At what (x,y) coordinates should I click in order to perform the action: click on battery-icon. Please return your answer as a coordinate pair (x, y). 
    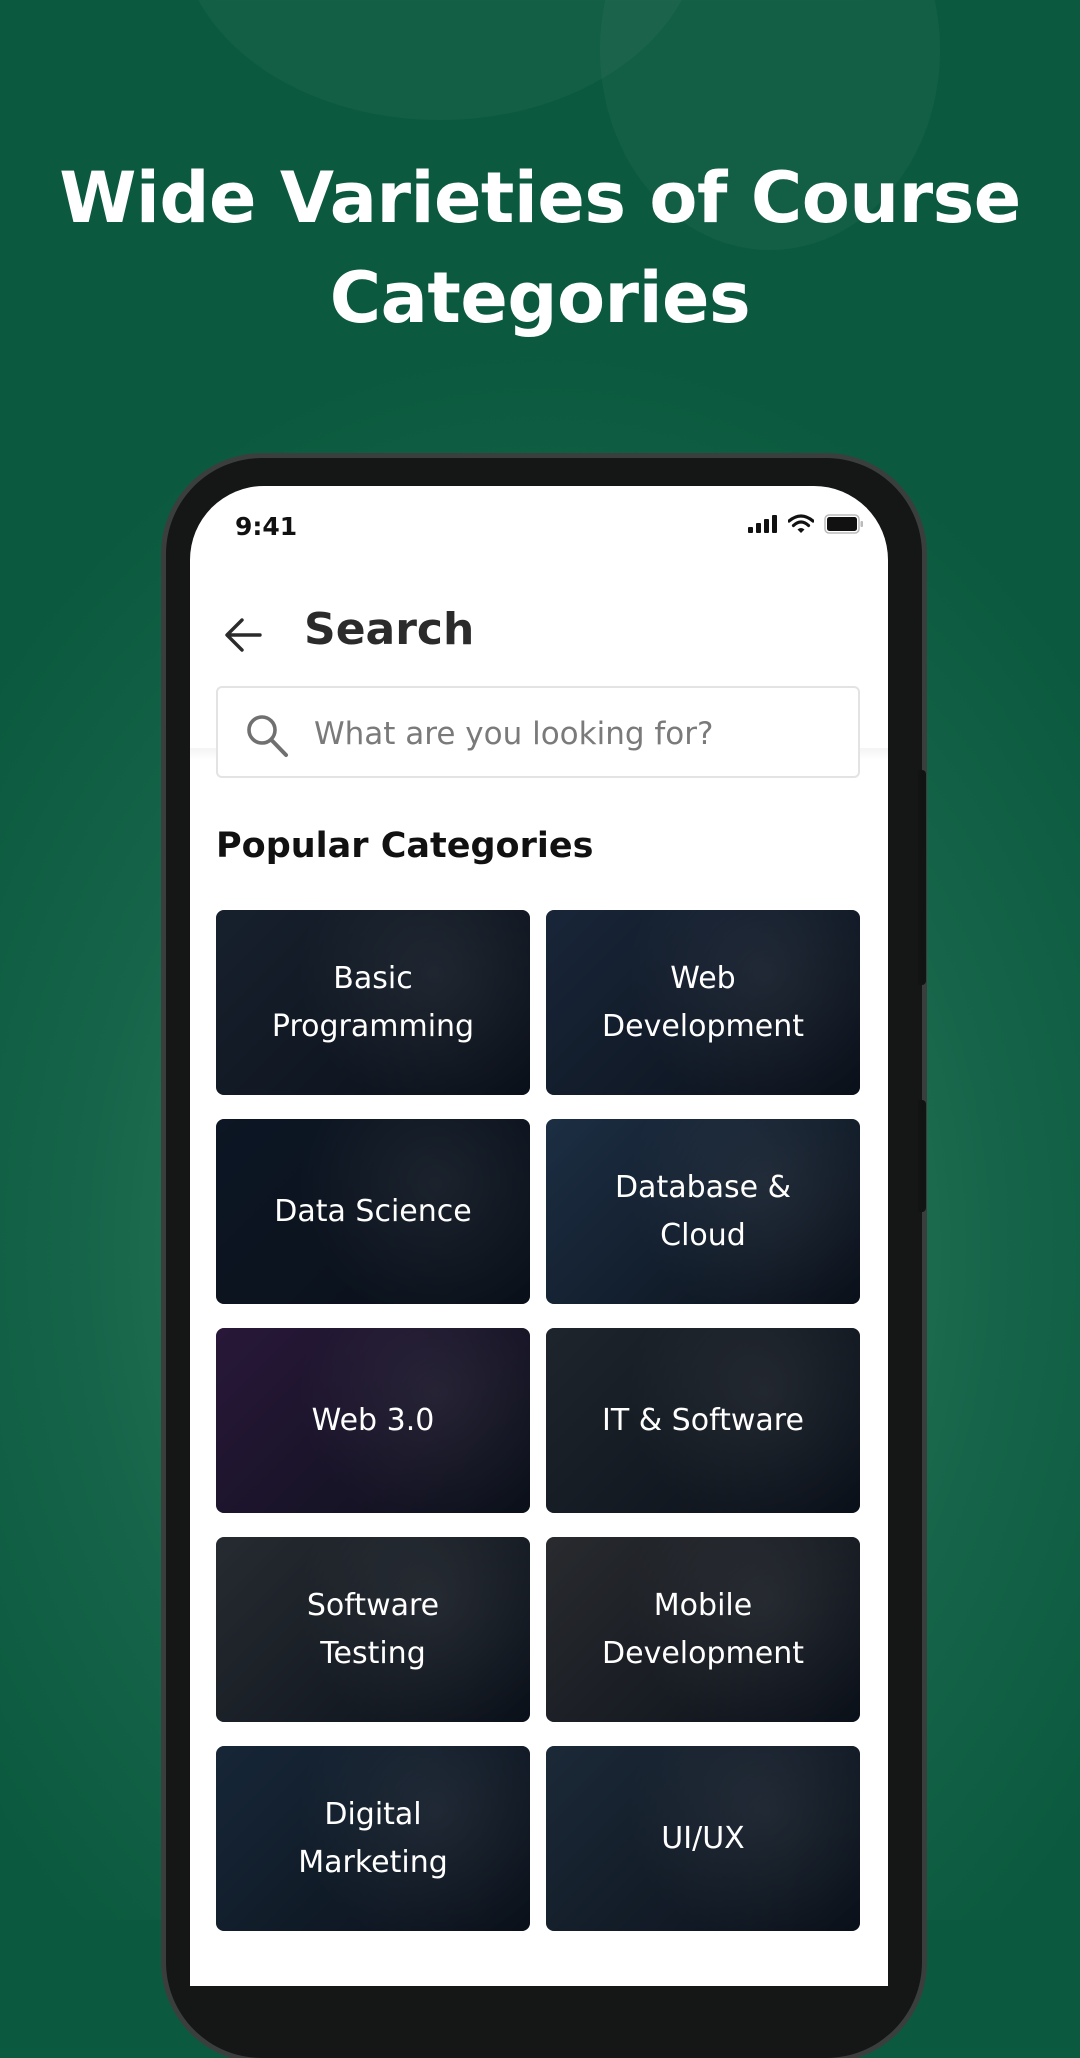
    Looking at the image, I should click on (843, 524).